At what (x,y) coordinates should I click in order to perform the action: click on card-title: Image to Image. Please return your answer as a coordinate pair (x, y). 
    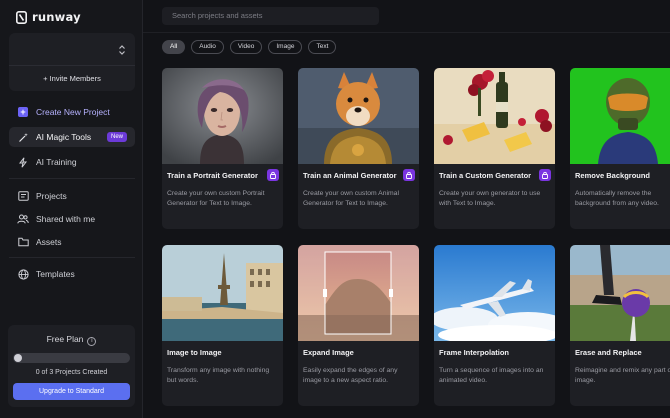
    Looking at the image, I should click on (194, 352).